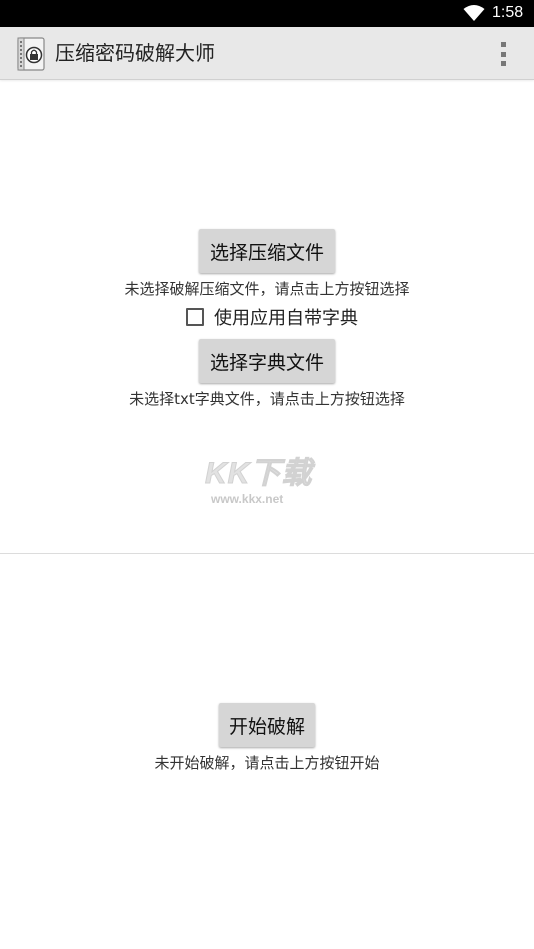 This screenshot has width=534, height=949. Describe the element at coordinates (267, 399) in the screenshot. I see `dict-status-text: 未选择txt字典文件，请点击上方按钮选择` at that location.